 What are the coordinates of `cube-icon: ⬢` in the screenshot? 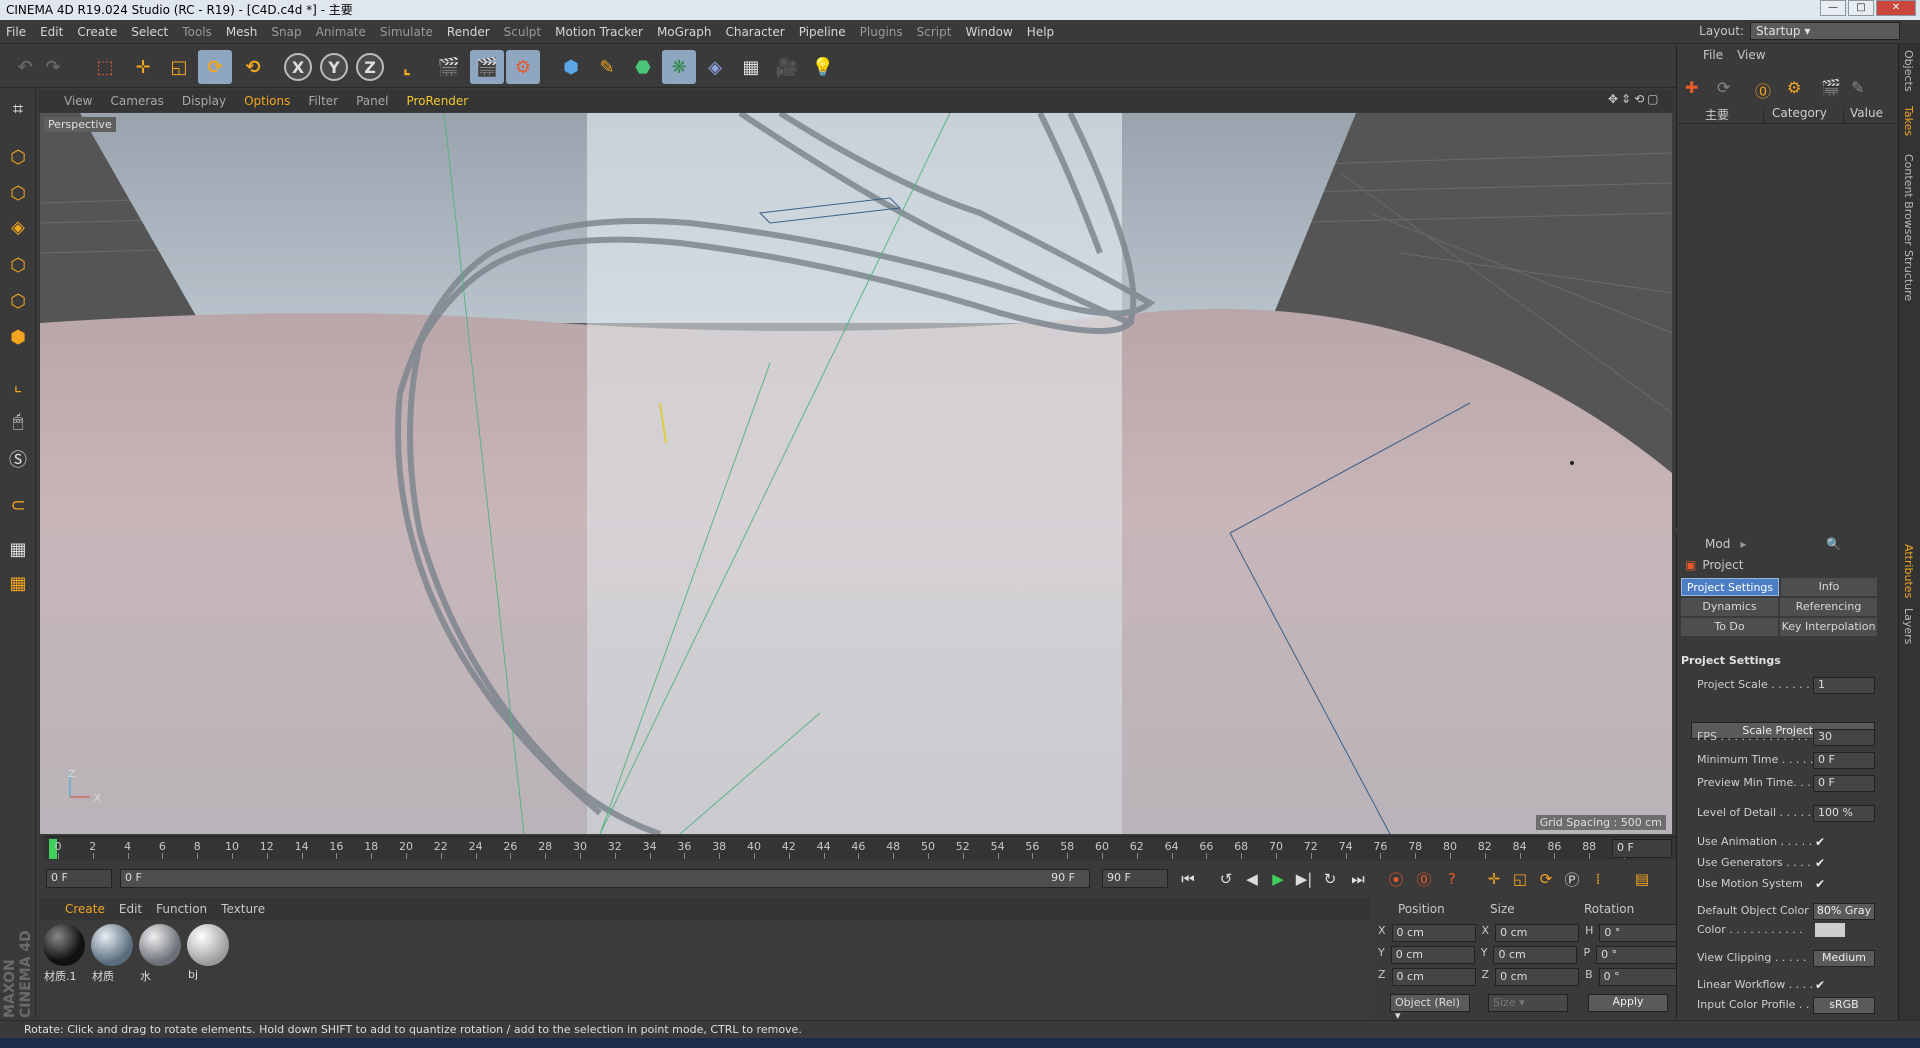 It's located at (571, 67).